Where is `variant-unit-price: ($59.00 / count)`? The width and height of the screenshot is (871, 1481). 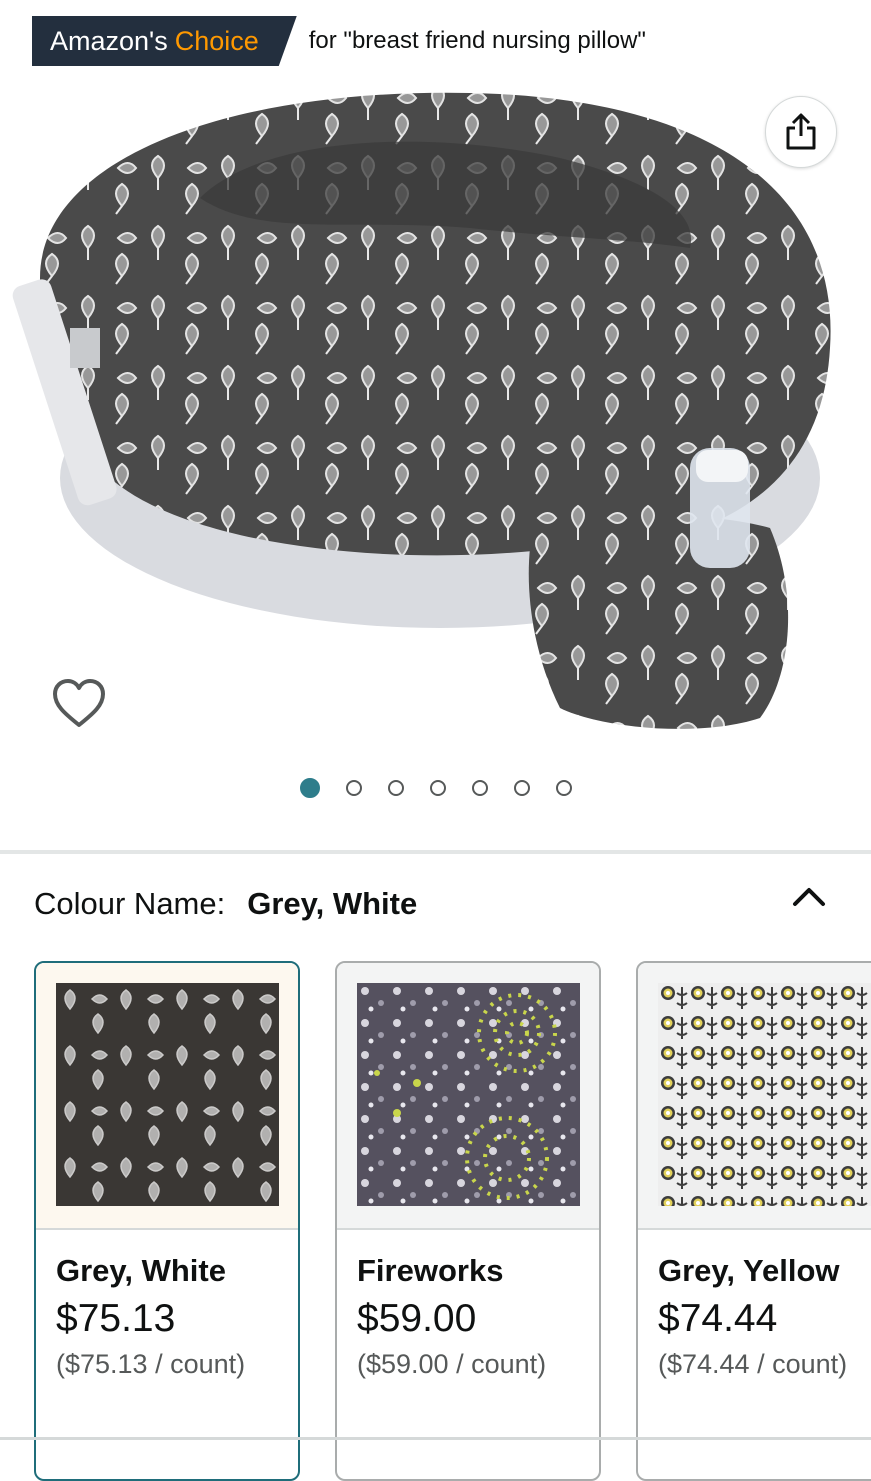
variant-unit-price: ($59.00 / count) is located at coordinates (452, 1364).